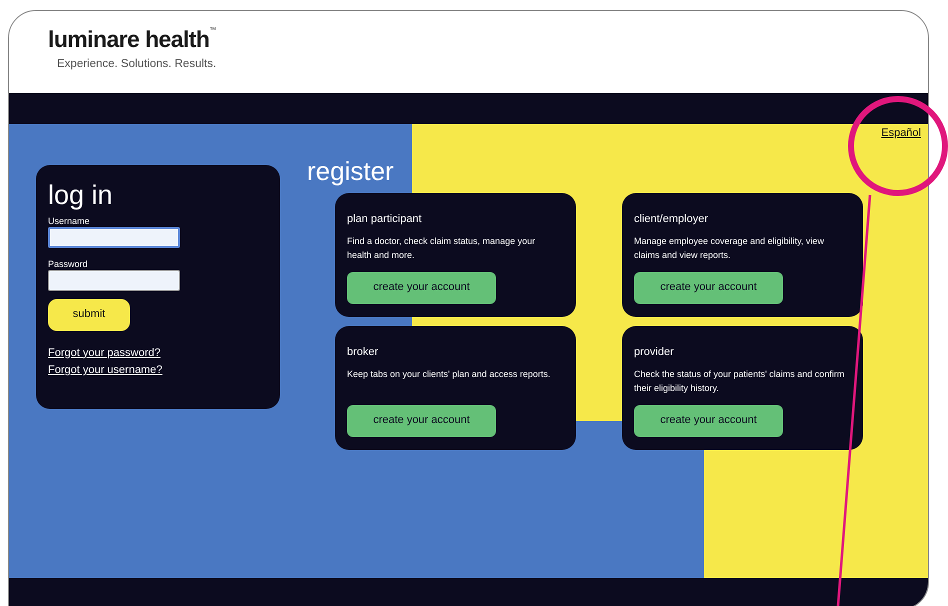  What do you see at coordinates (385, 219) in the screenshot?
I see `card-title: plan participant` at bounding box center [385, 219].